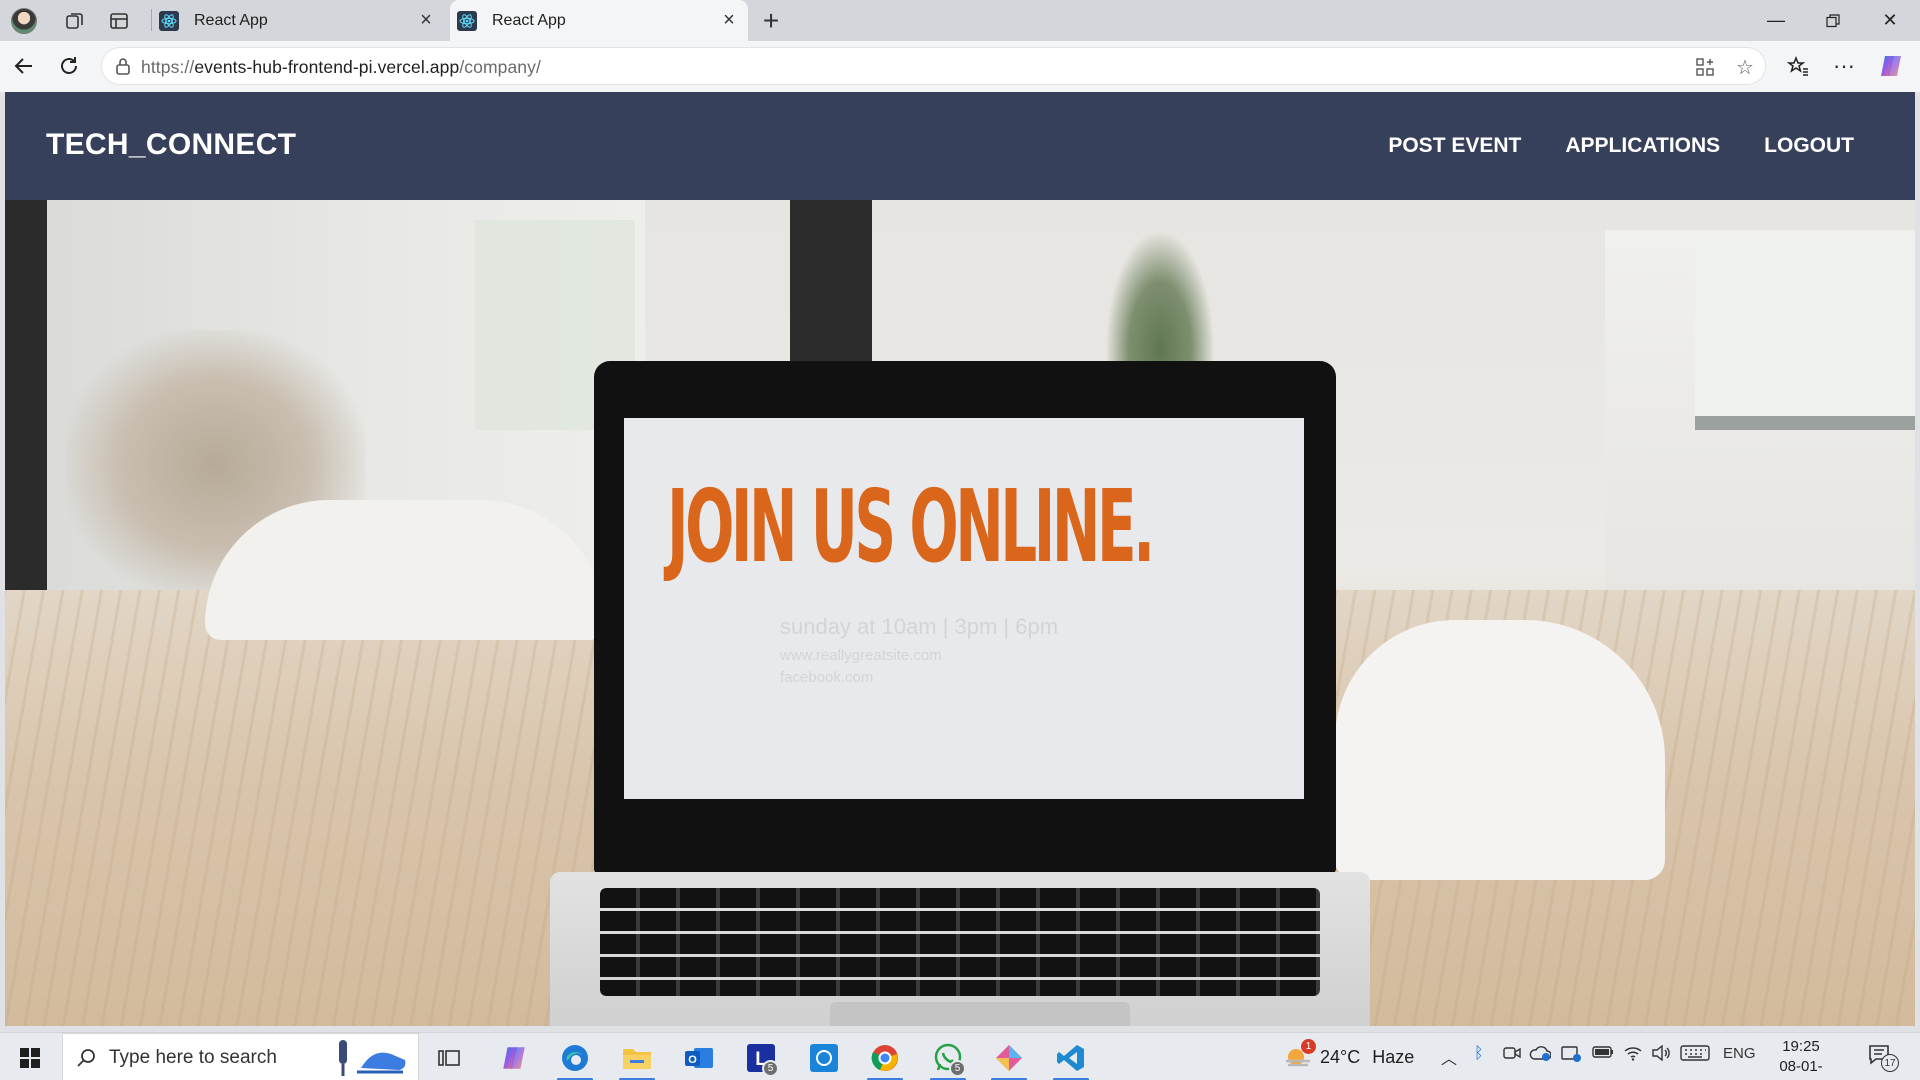  I want to click on workspaces-icon, so click(75, 21).